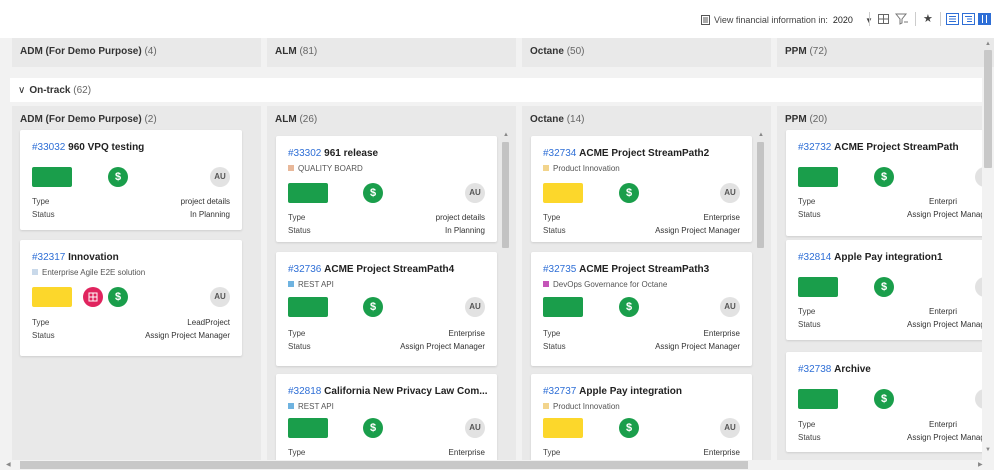 Image resolution: width=994 pixels, height=470 pixels. Describe the element at coordinates (333, 153) in the screenshot. I see `card-title: #33302 961 release` at that location.